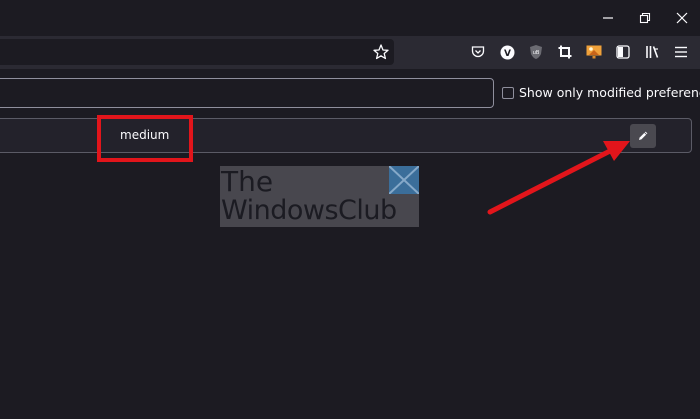 The height and width of the screenshot is (419, 700). Describe the element at coordinates (558, 178) in the screenshot. I see `annotation-arrow` at that location.